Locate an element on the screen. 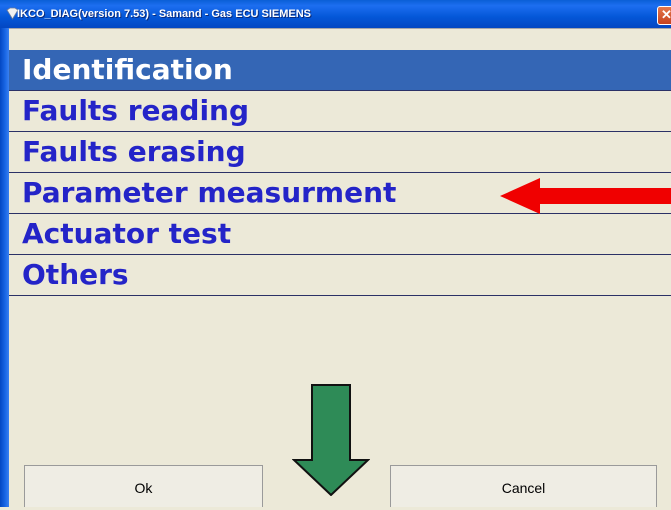 This screenshot has width=671, height=510. menu-item-faults-erasing: Faults erasing is located at coordinates (340, 152).